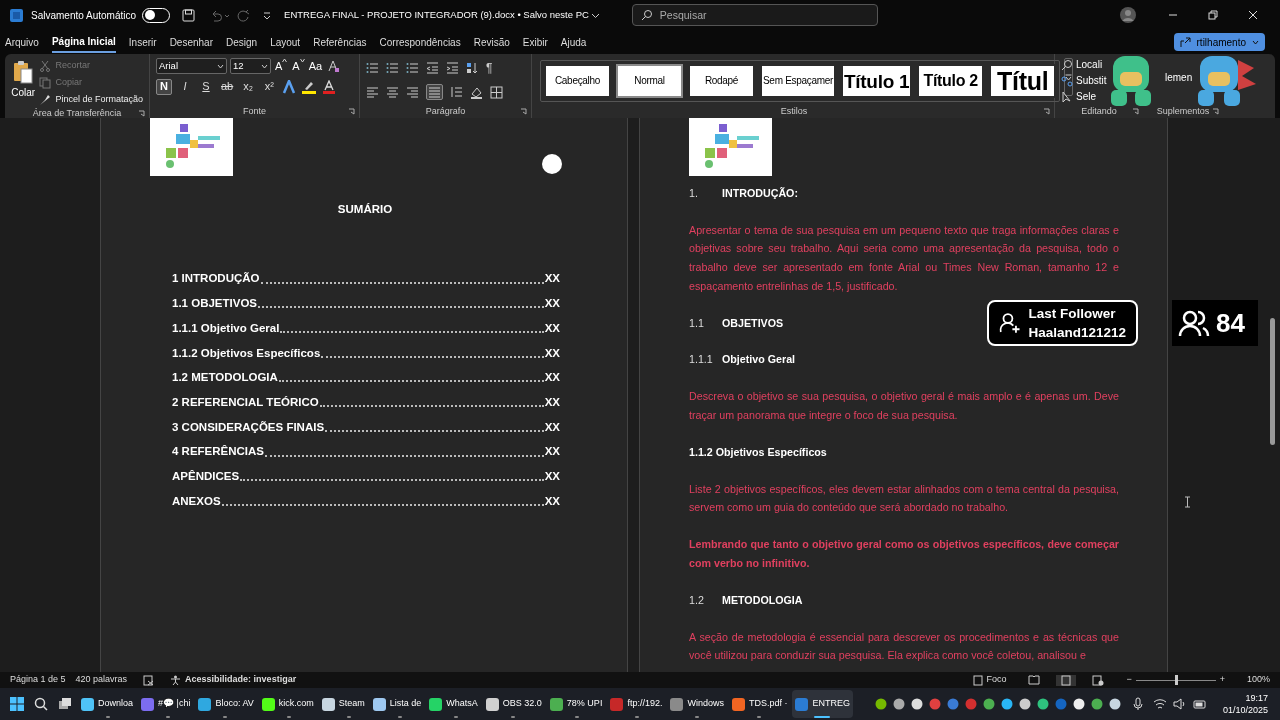 The height and width of the screenshot is (720, 1280). What do you see at coordinates (242, 42) in the screenshot?
I see `ribbon-tab: Design` at bounding box center [242, 42].